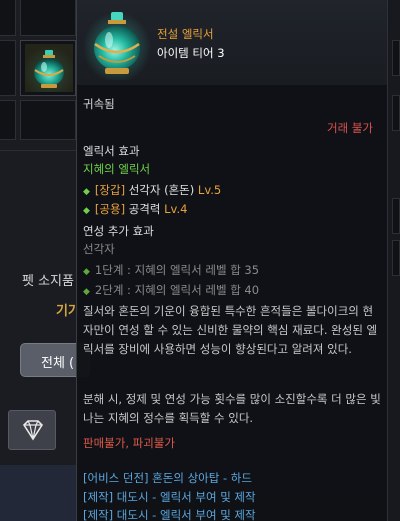  I want to click on effect-text: 선각자 (혼돈), so click(161, 190).